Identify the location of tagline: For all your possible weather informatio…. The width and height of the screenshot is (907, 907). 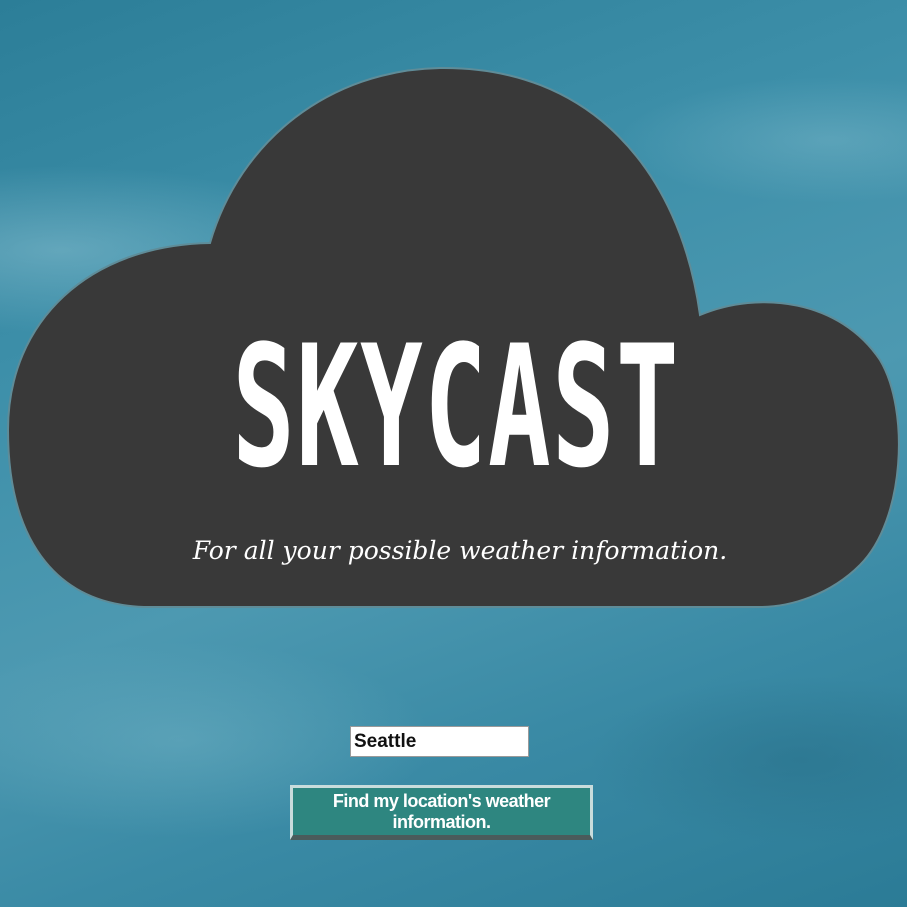
(460, 550).